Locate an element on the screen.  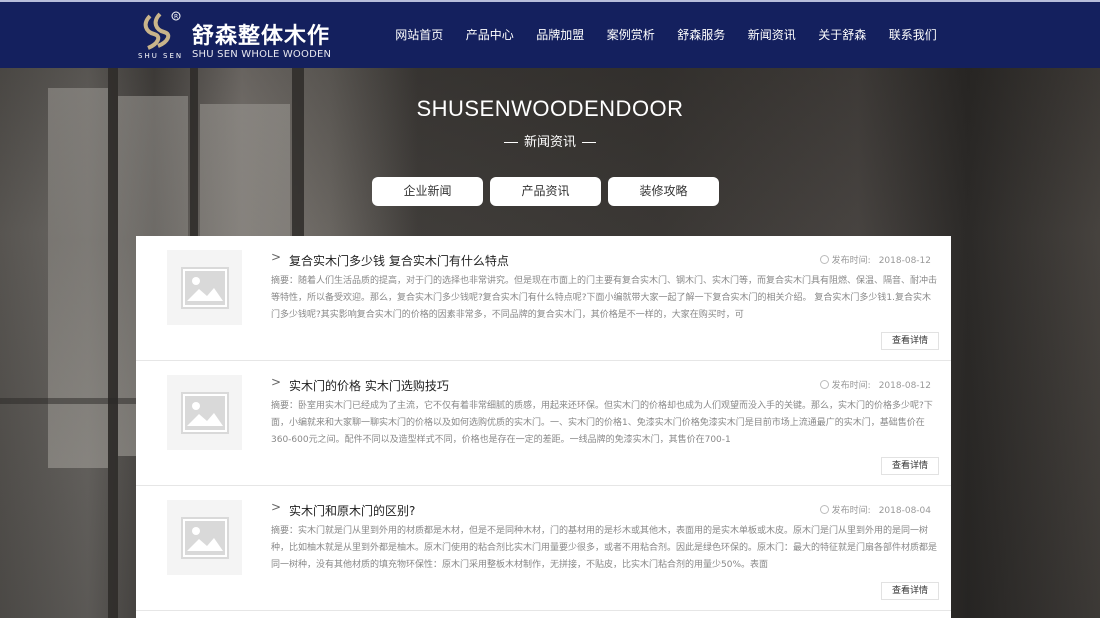
site-logo: R SHU SEN 舒森整体木作 SHU SEN WHOLE WOODEN is located at coordinates (236, 36).